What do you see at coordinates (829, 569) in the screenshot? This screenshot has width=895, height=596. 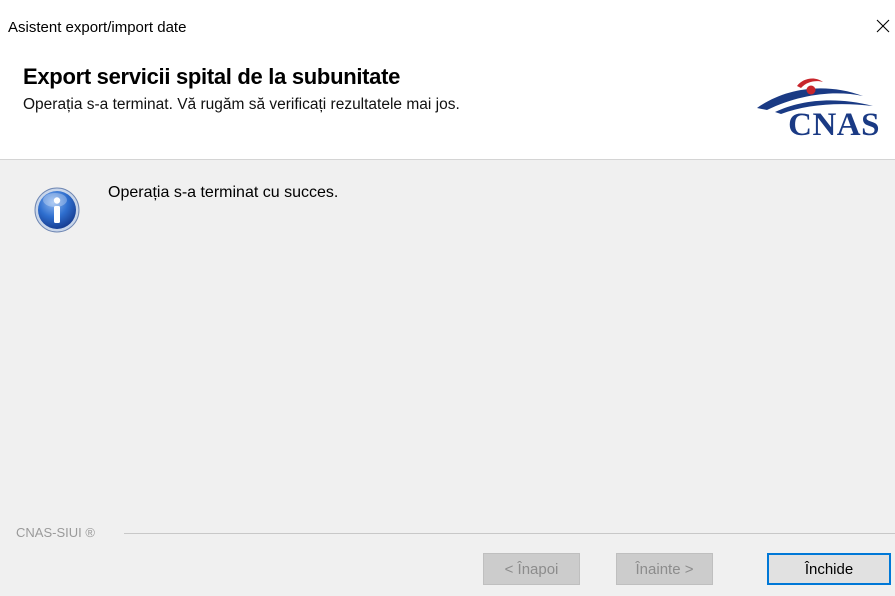 I see `close-button: Închide` at bounding box center [829, 569].